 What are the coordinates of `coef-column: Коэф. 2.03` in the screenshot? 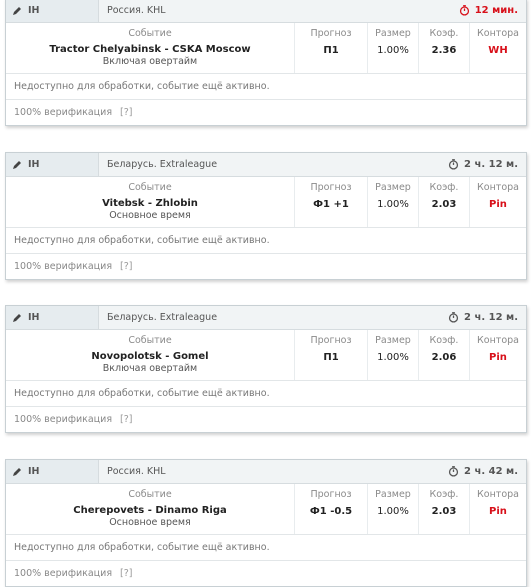 It's located at (444, 509).